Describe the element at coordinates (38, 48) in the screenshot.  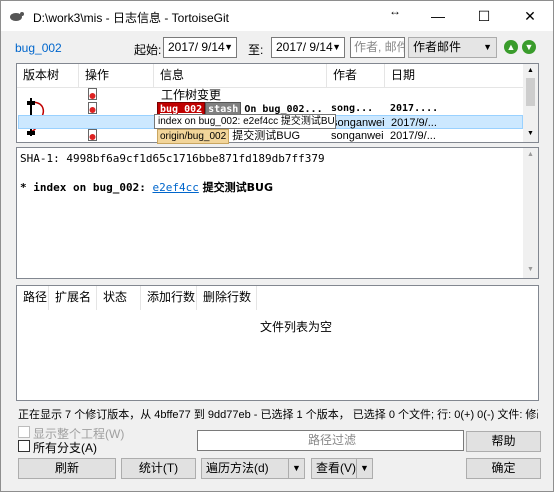
I see `current-branch-link: bug_002` at that location.